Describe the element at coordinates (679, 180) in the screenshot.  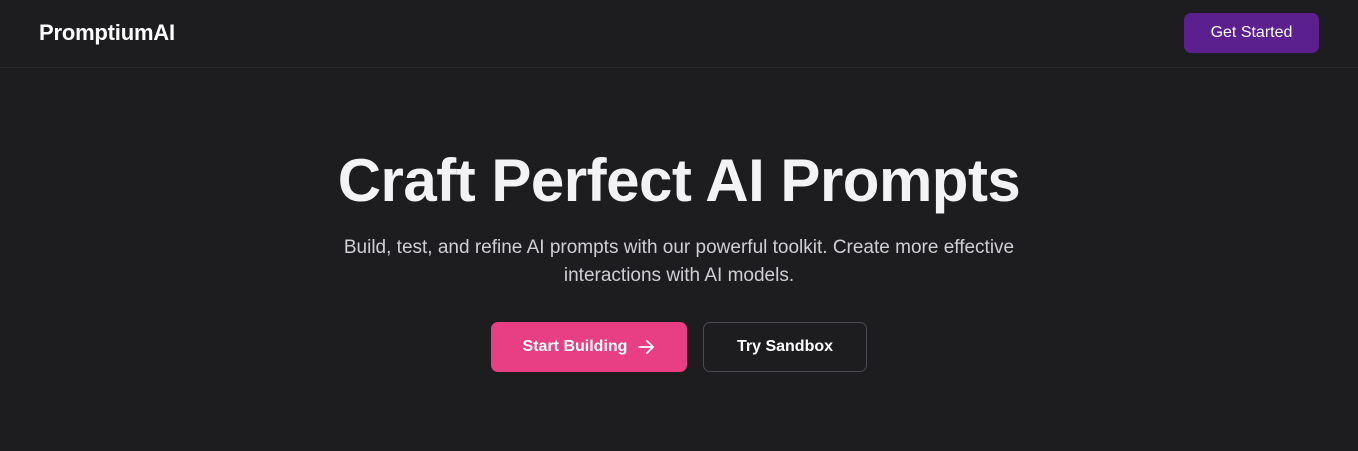
I see `hero-title: Craft Perfect AI Prompts` at that location.